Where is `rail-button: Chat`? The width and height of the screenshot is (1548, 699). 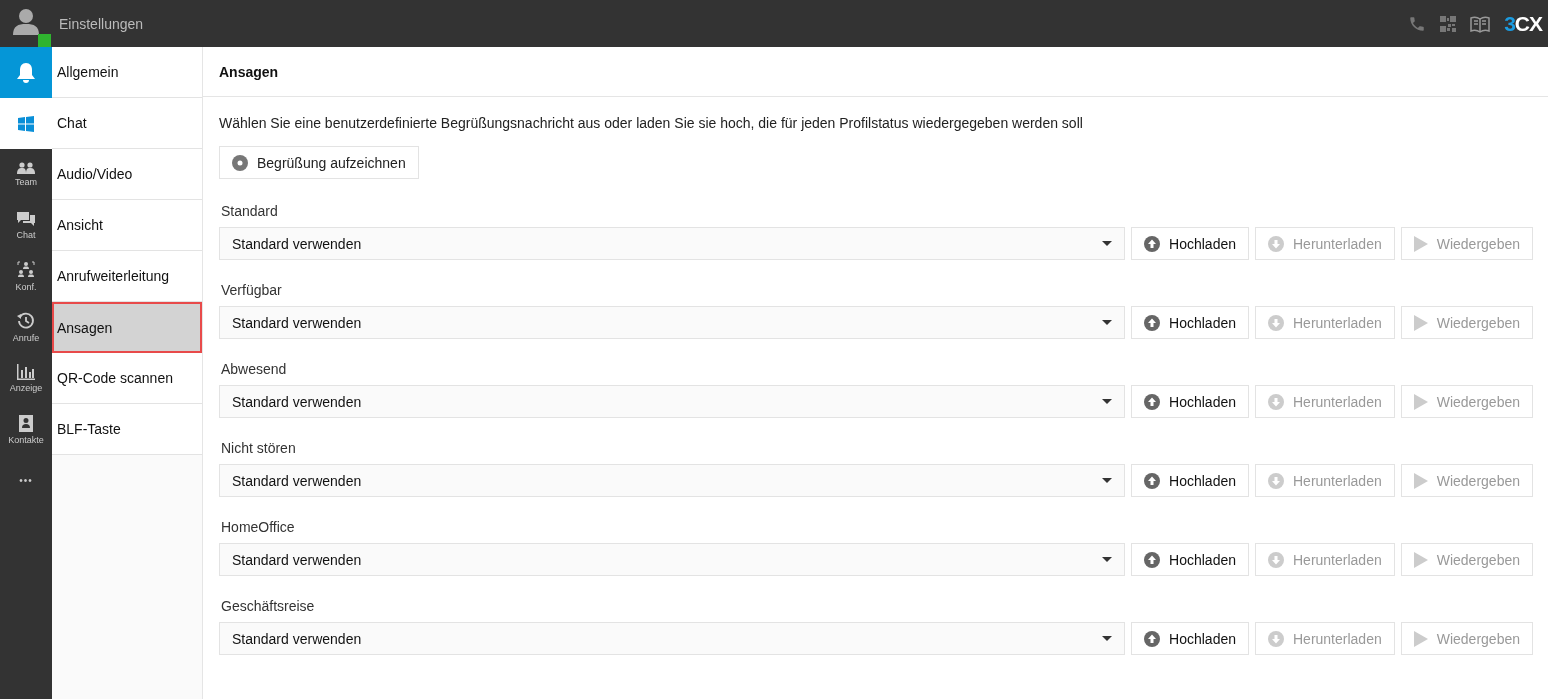 rail-button: Chat is located at coordinates (26, 225).